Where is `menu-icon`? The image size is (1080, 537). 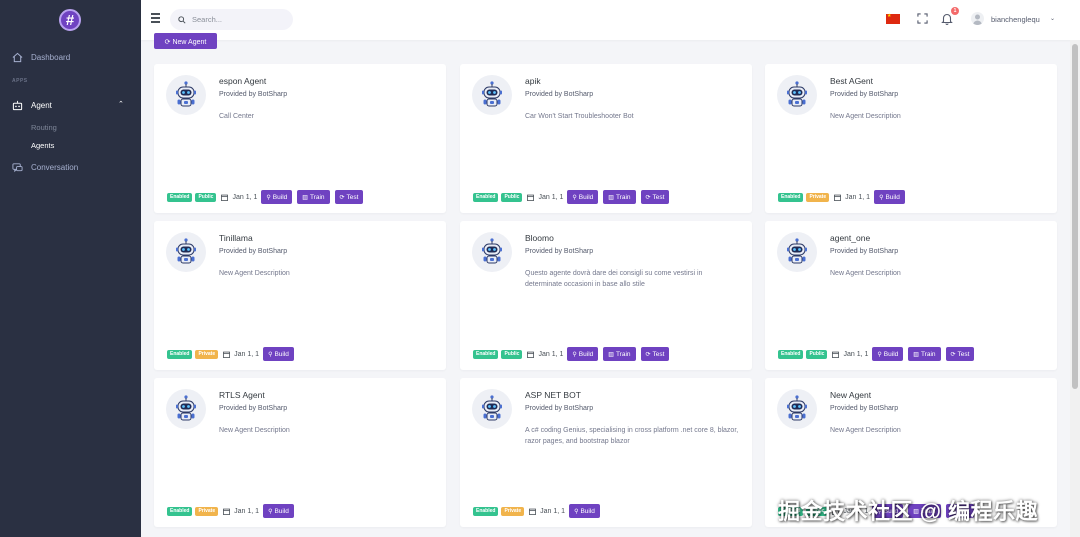
menu-icon is located at coordinates (155, 19).